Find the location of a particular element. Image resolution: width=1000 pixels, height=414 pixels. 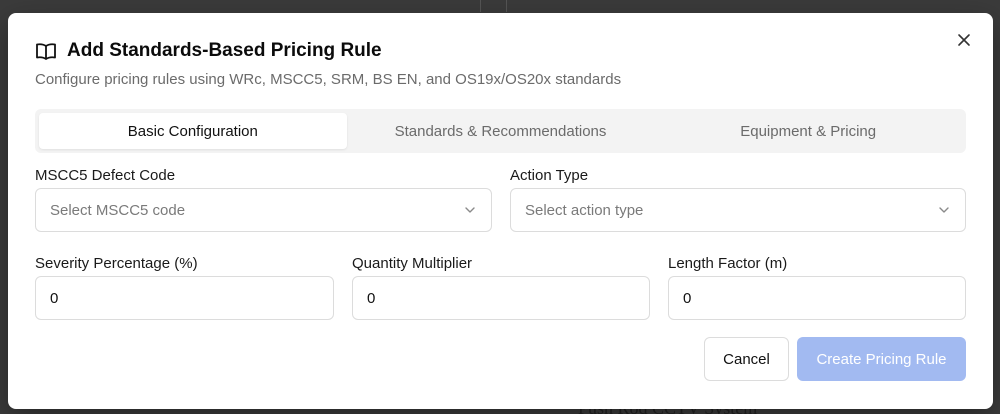

quantity-label: Quantity Multiplier is located at coordinates (412, 263).